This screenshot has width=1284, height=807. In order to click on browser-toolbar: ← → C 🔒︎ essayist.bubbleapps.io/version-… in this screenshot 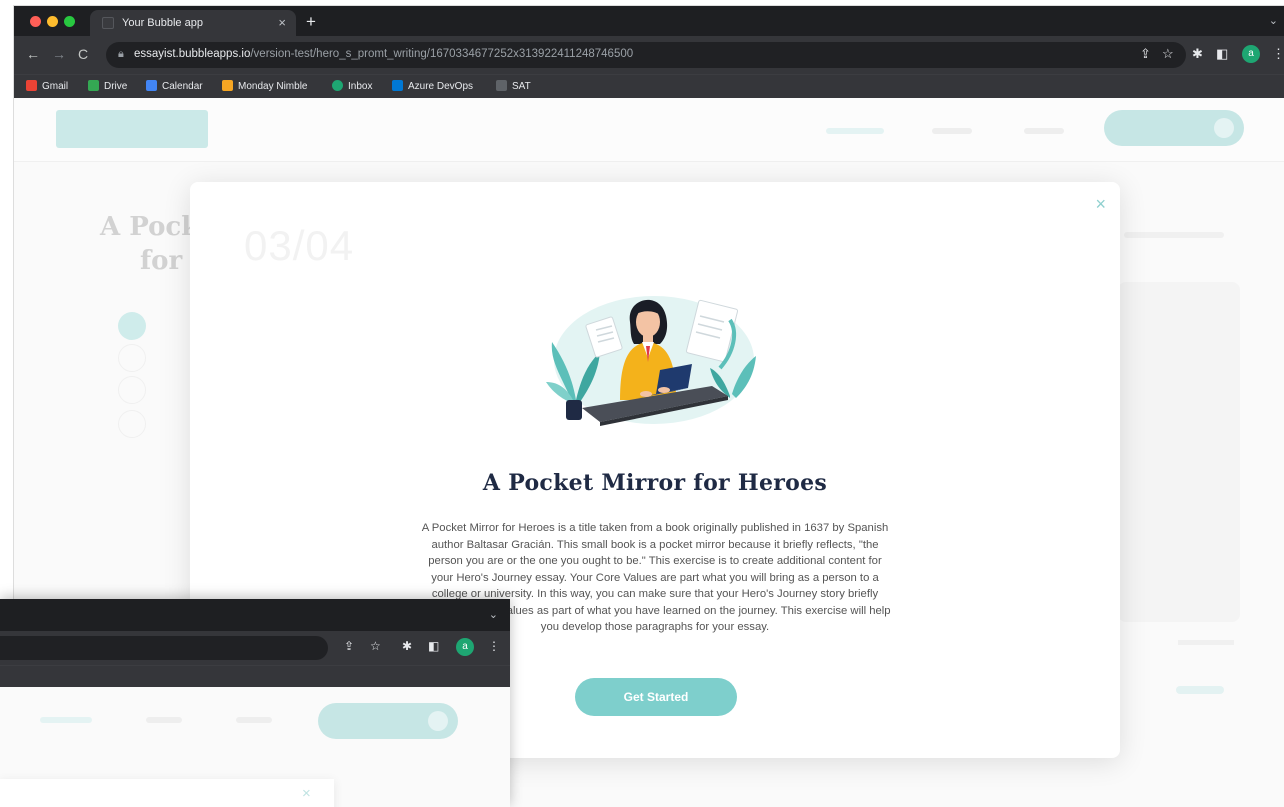, I will do `click(649, 55)`.